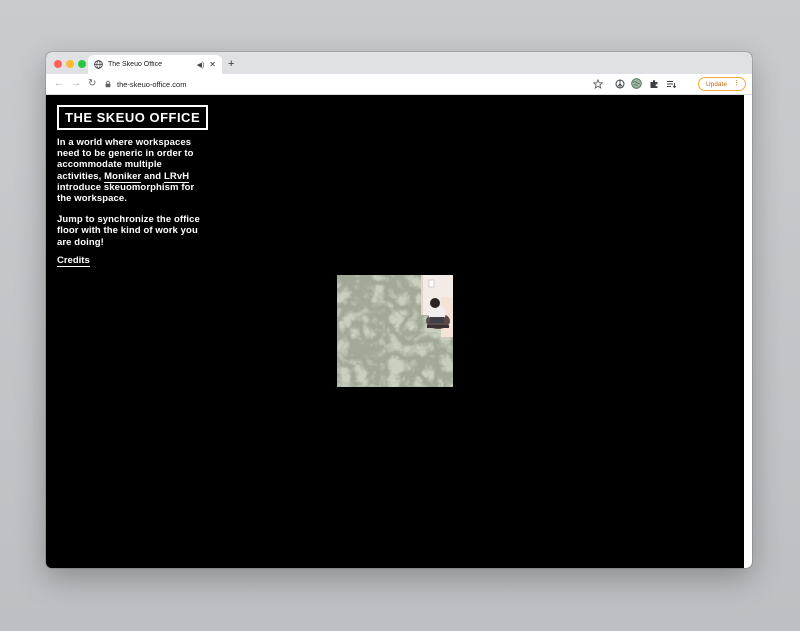 This screenshot has height=631, width=800. What do you see at coordinates (108, 84) in the screenshot?
I see `lock-icon` at bounding box center [108, 84].